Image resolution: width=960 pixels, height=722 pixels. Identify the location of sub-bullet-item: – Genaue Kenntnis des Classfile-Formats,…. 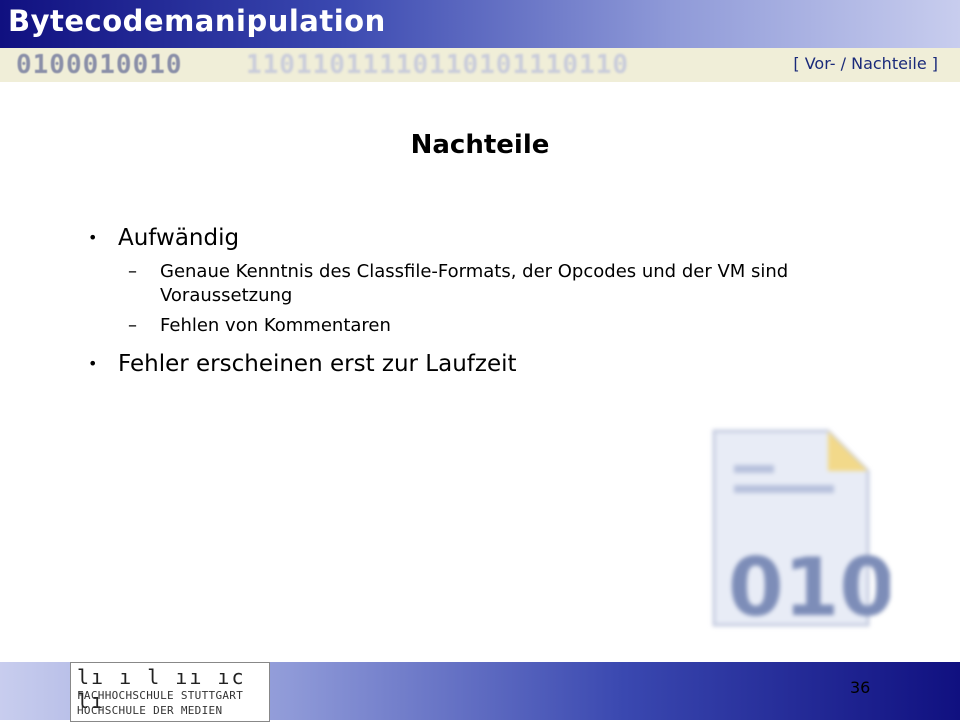
(493, 284).